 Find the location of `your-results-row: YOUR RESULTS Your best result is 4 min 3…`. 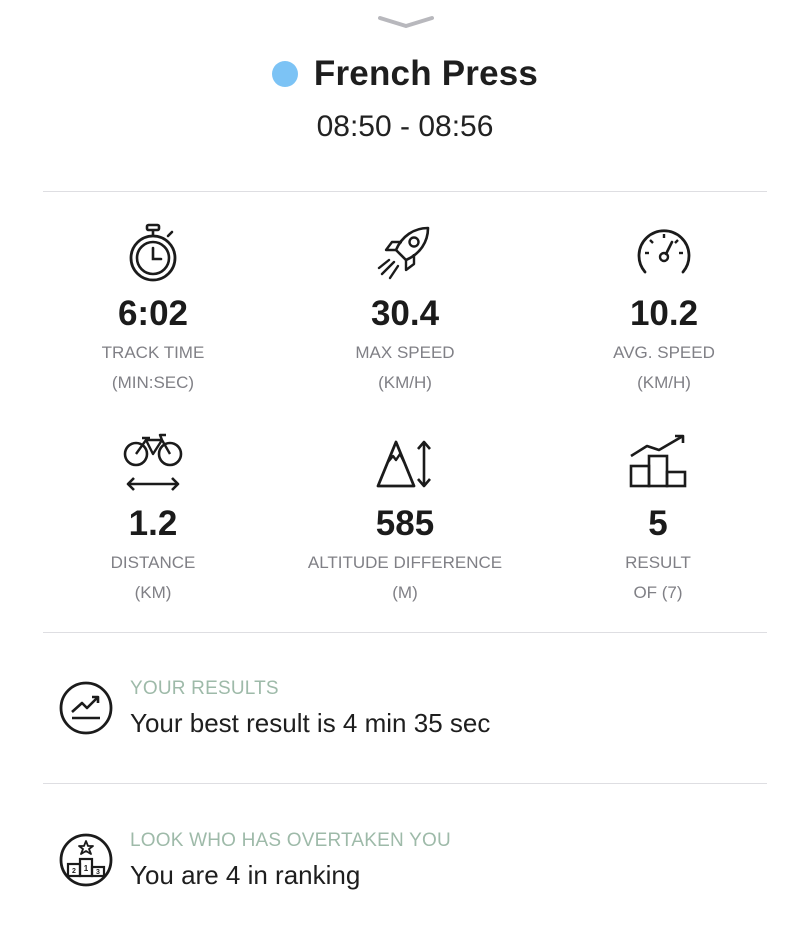

your-results-row: YOUR RESULTS Your best result is 4 min 3… is located at coordinates (408, 734).